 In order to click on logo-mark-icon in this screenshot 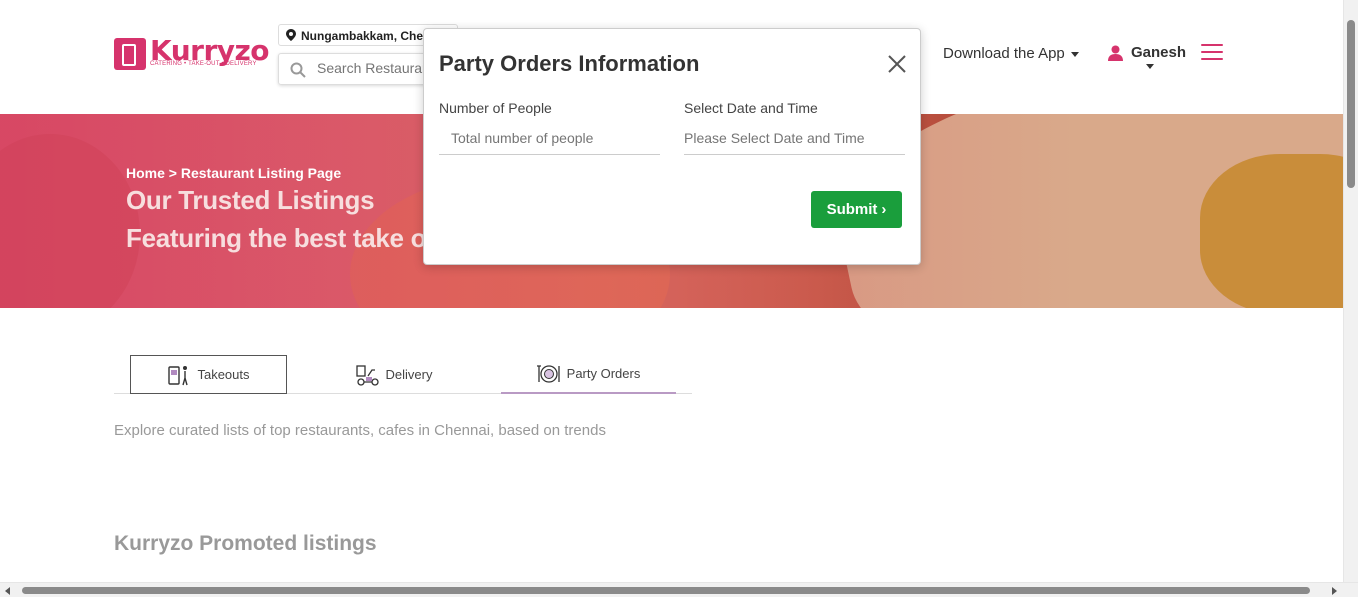, I will do `click(130, 54)`.